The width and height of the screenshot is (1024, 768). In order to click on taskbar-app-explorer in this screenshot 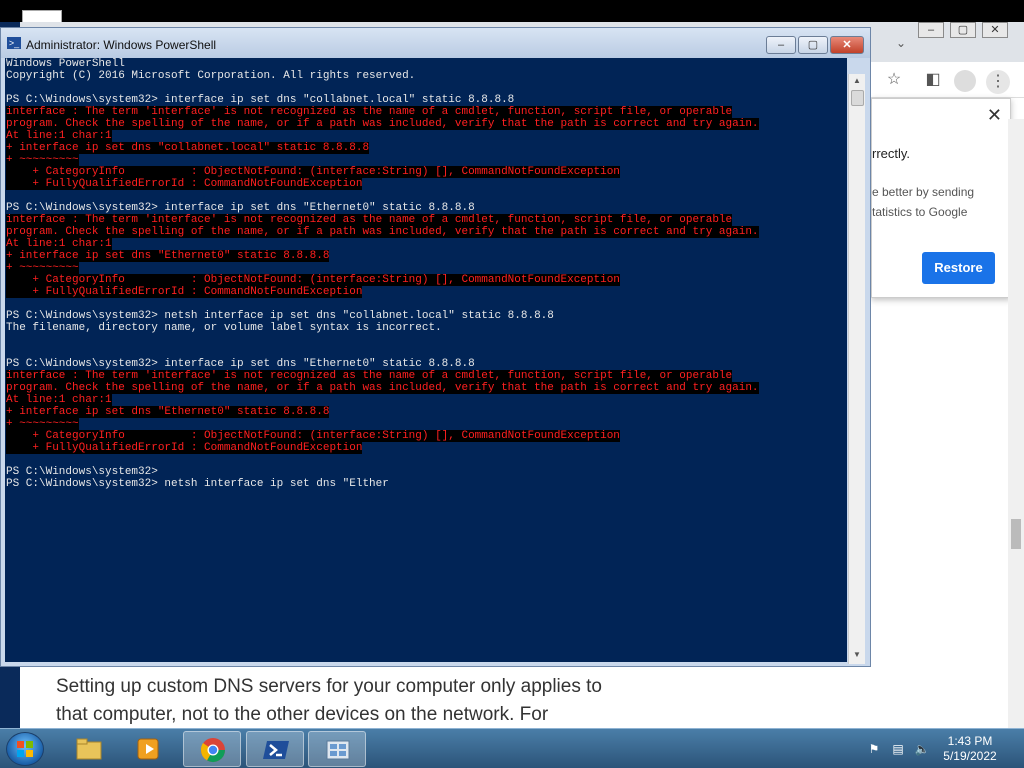, I will do `click(89, 749)`.